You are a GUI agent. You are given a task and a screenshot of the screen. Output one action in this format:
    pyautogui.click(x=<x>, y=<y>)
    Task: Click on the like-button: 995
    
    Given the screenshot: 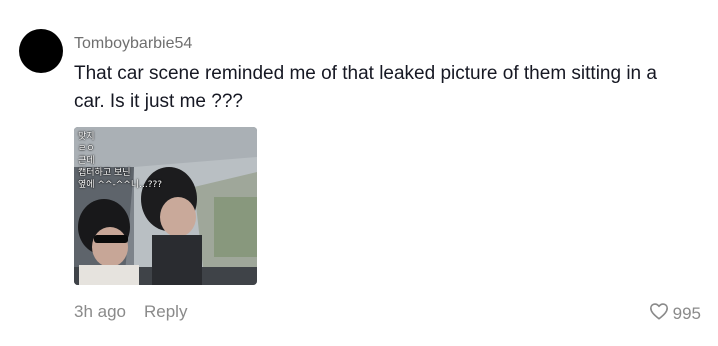 What is the action you would take?
    pyautogui.click(x=675, y=313)
    